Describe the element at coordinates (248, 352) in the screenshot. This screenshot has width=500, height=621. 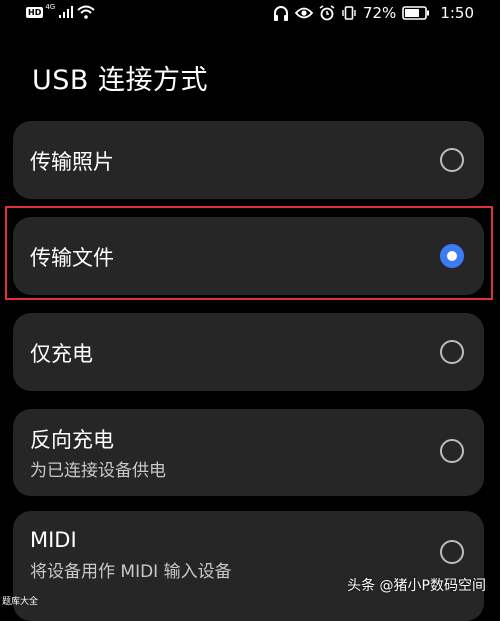
I see `option-charge-only: 仅充电` at that location.